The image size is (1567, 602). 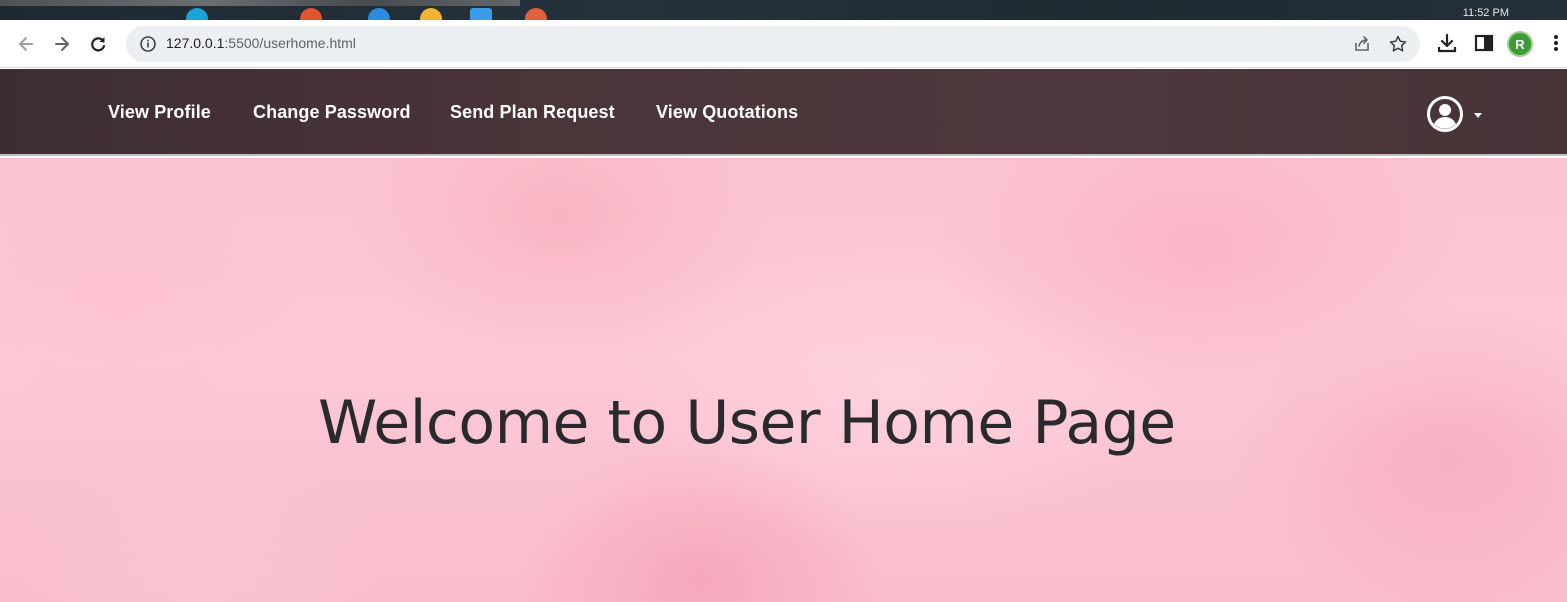 What do you see at coordinates (148, 44) in the screenshot?
I see `info-icon` at bounding box center [148, 44].